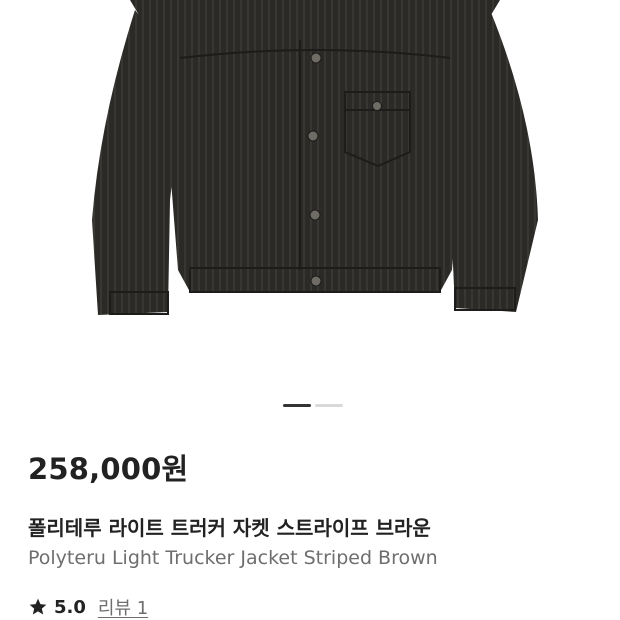 Image resolution: width=620 pixels, height=620 pixels. I want to click on product-price: 258,000원, so click(108, 469).